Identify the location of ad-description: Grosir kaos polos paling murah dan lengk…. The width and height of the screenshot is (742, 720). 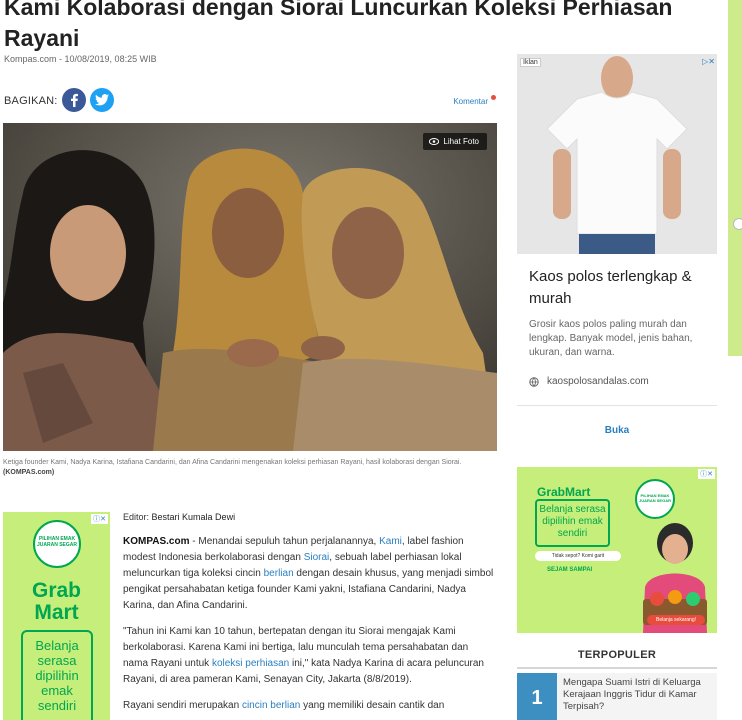
(611, 338).